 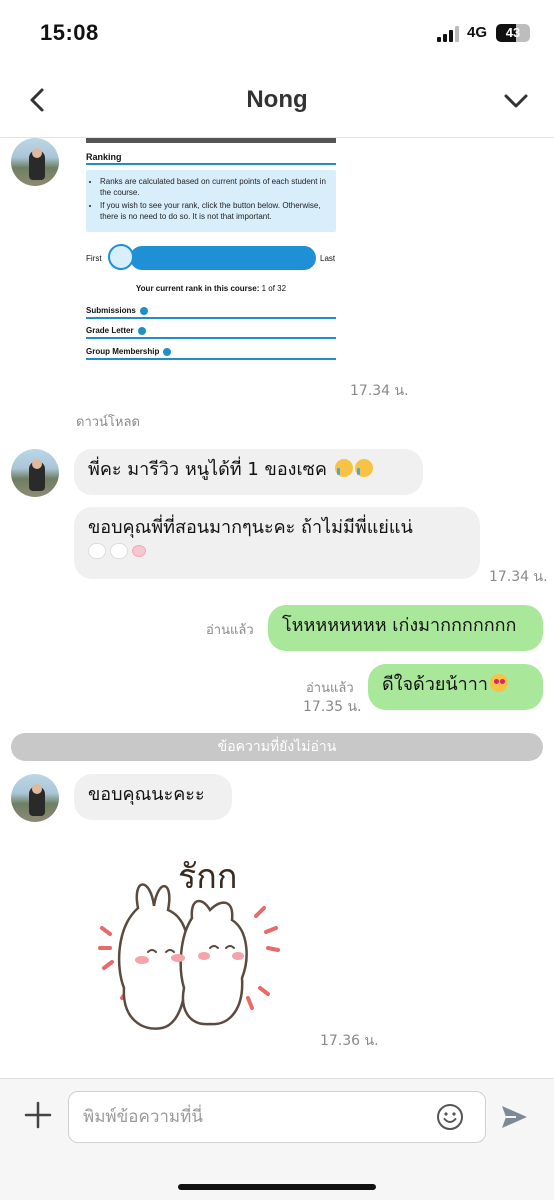 I want to click on battery-icon: 43, so click(x=513, y=33).